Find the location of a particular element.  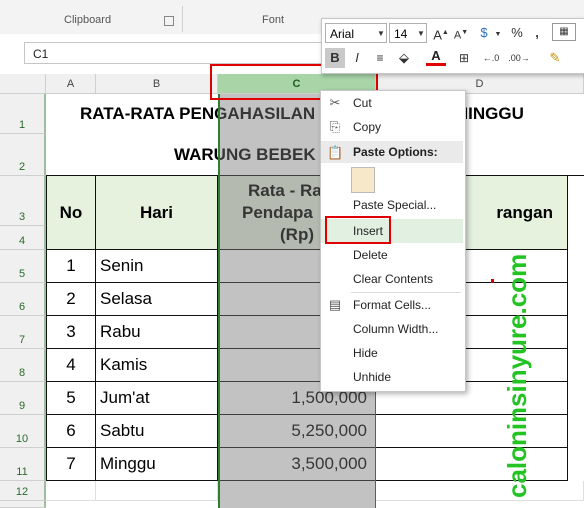

row-header-7: 7 is located at coordinates (23, 332).